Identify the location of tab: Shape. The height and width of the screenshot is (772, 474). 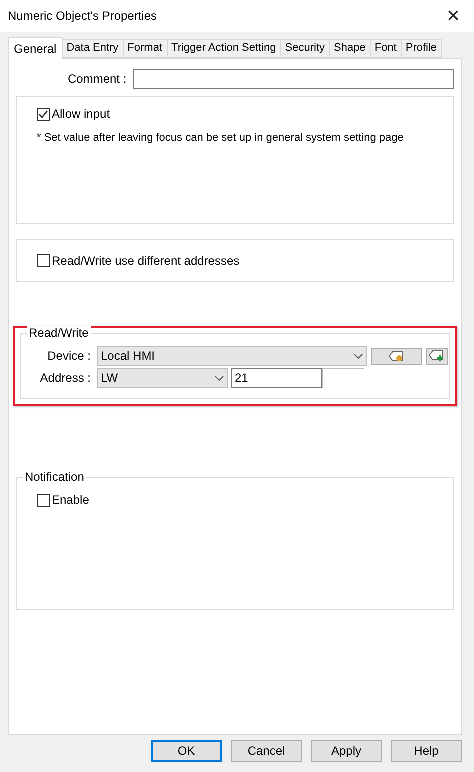
(350, 48).